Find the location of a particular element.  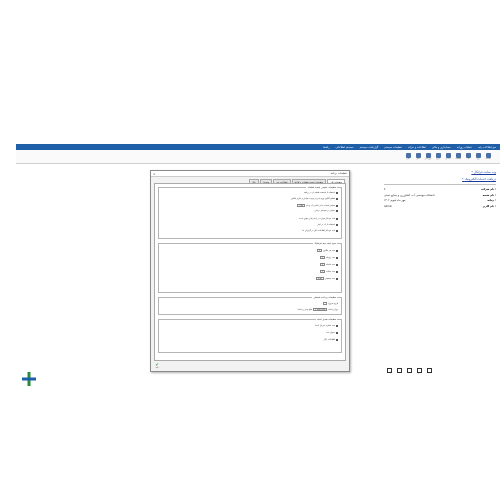

group-title: تنظیمات عمومی لیست قطعات is located at coordinates (321, 187).